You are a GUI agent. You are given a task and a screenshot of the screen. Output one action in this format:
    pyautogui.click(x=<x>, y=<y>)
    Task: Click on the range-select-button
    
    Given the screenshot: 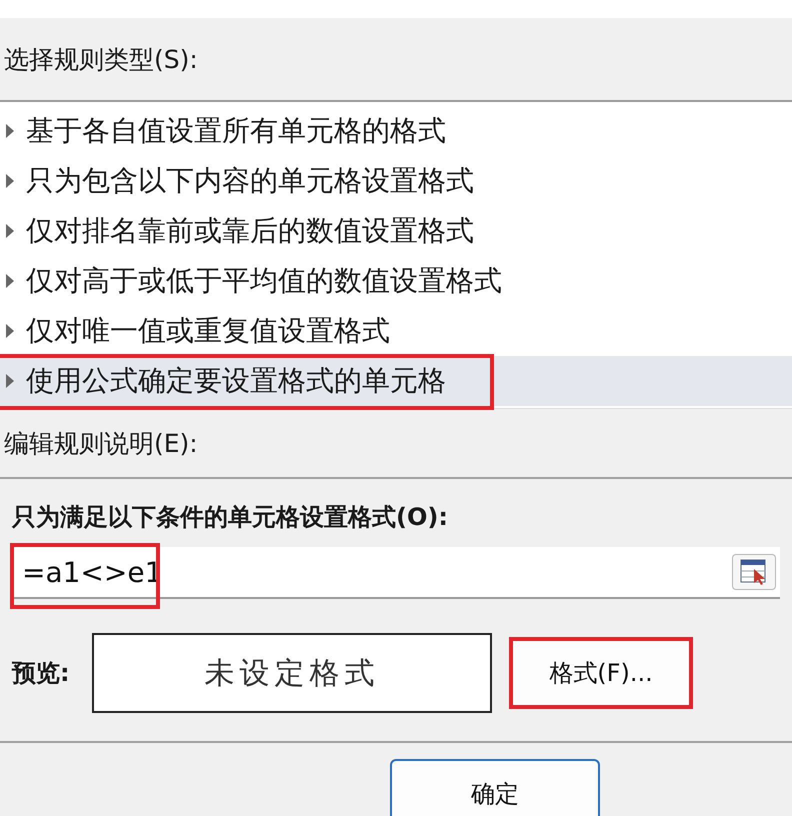 What is the action you would take?
    pyautogui.click(x=754, y=572)
    